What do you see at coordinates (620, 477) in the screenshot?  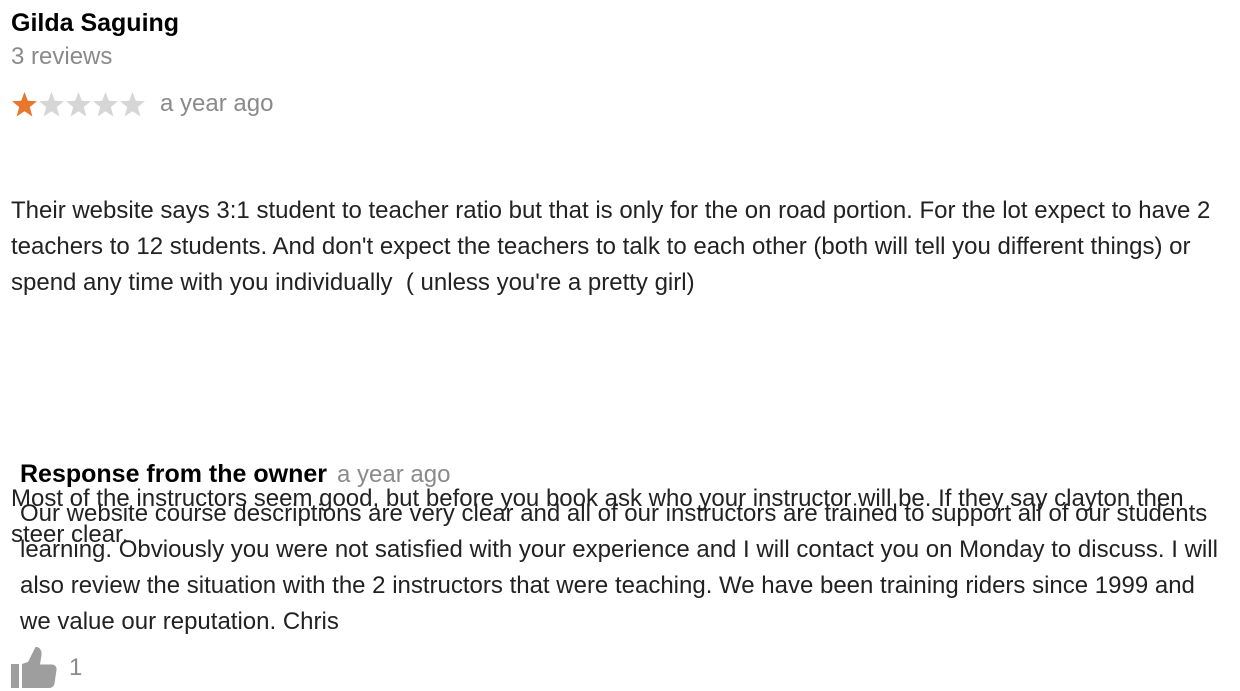 I see `owner-response-header: Response from the owner a year ago` at bounding box center [620, 477].